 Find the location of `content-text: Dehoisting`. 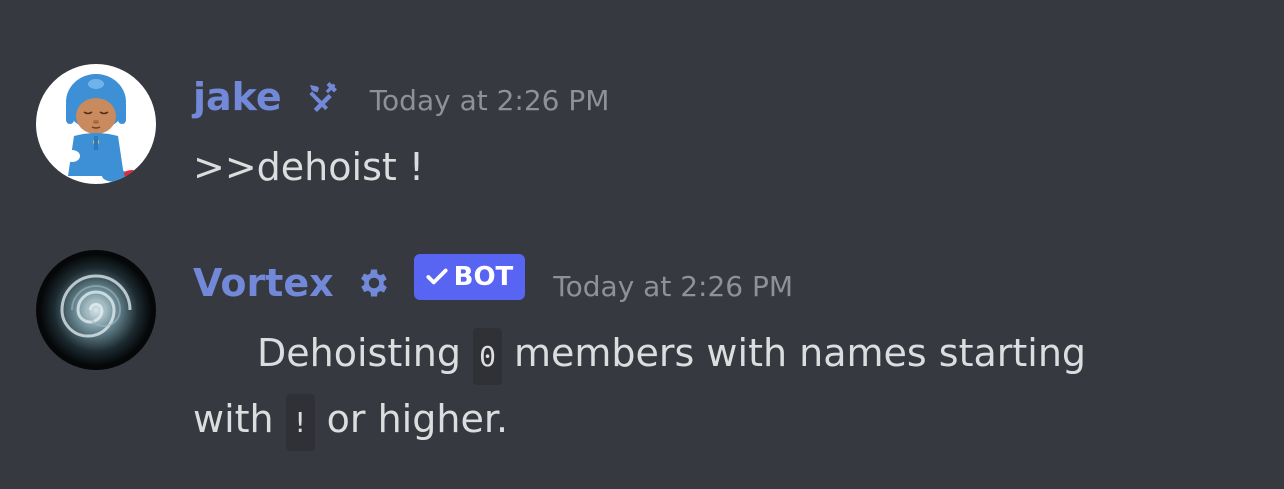

content-text: Dehoisting is located at coordinates (365, 353).